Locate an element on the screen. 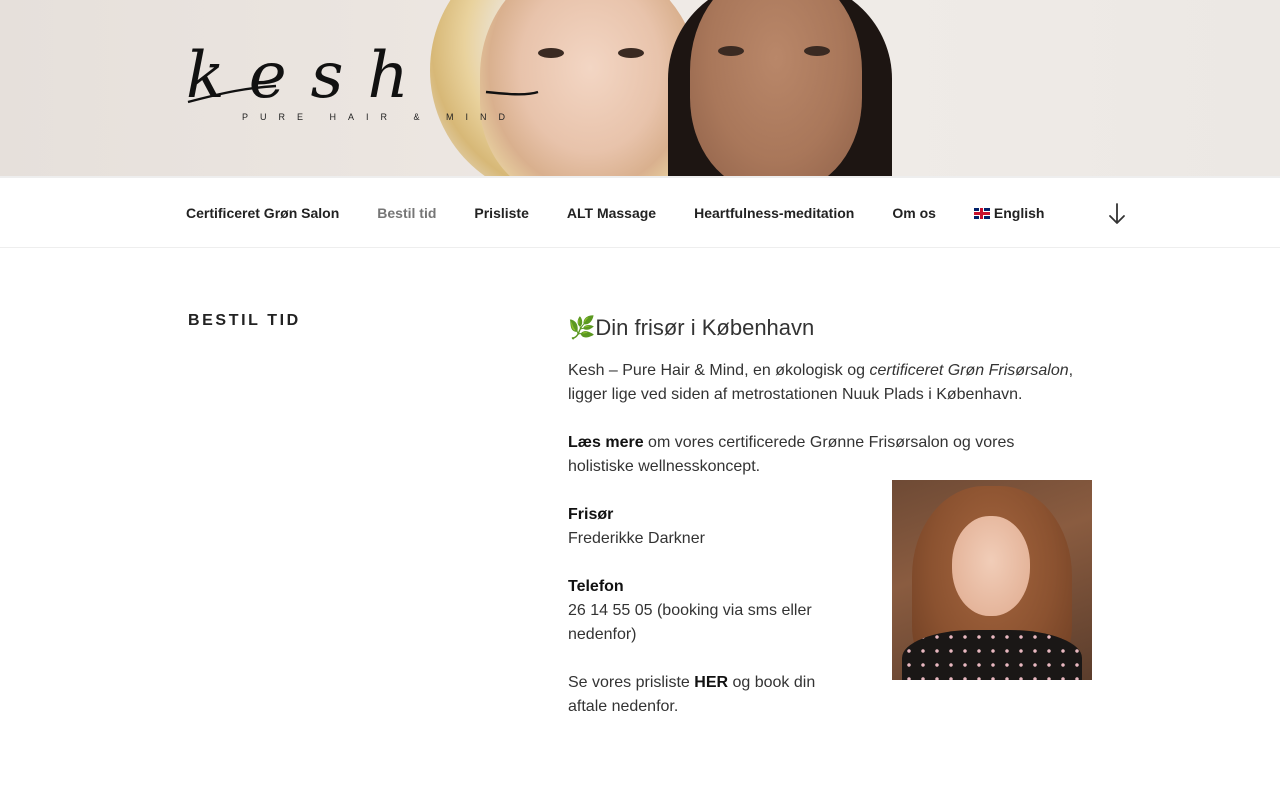  banner-image-dark-face is located at coordinates (776, 88).